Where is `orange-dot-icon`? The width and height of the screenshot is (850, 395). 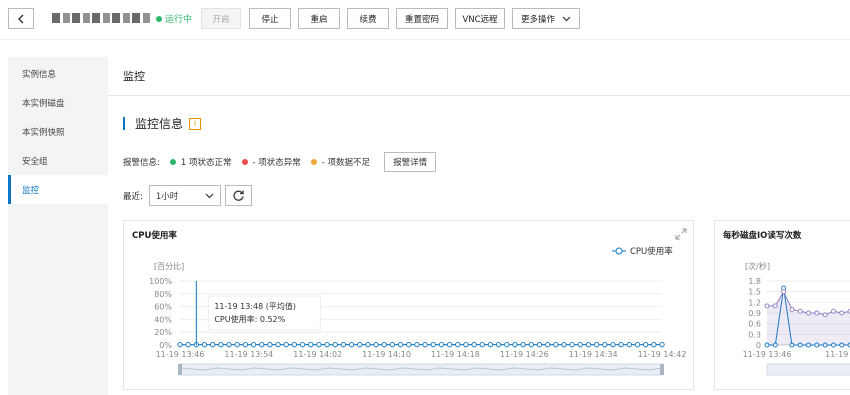 orange-dot-icon is located at coordinates (313, 162).